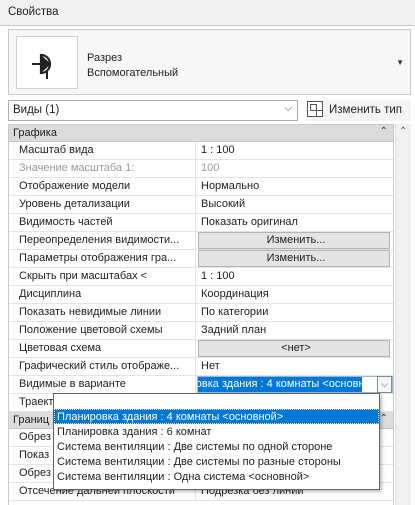 The height and width of the screenshot is (505, 415). I want to click on section-header: Графика ⌃, so click(201, 133).